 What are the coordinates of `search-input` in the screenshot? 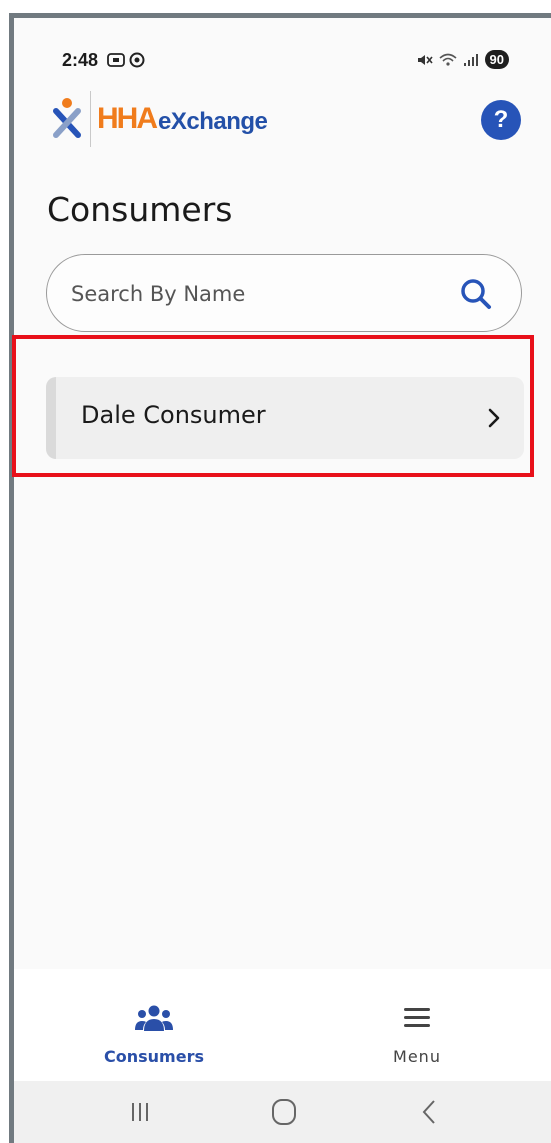 It's located at (256, 294).